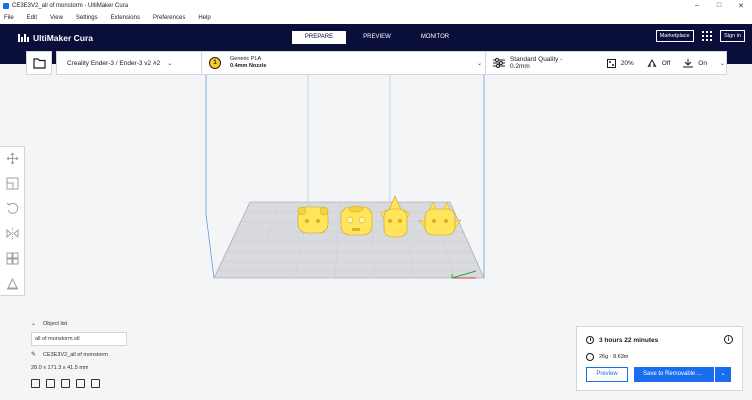  Describe the element at coordinates (732, 36) in the screenshot. I see `sign-in-button: Sign in` at that location.